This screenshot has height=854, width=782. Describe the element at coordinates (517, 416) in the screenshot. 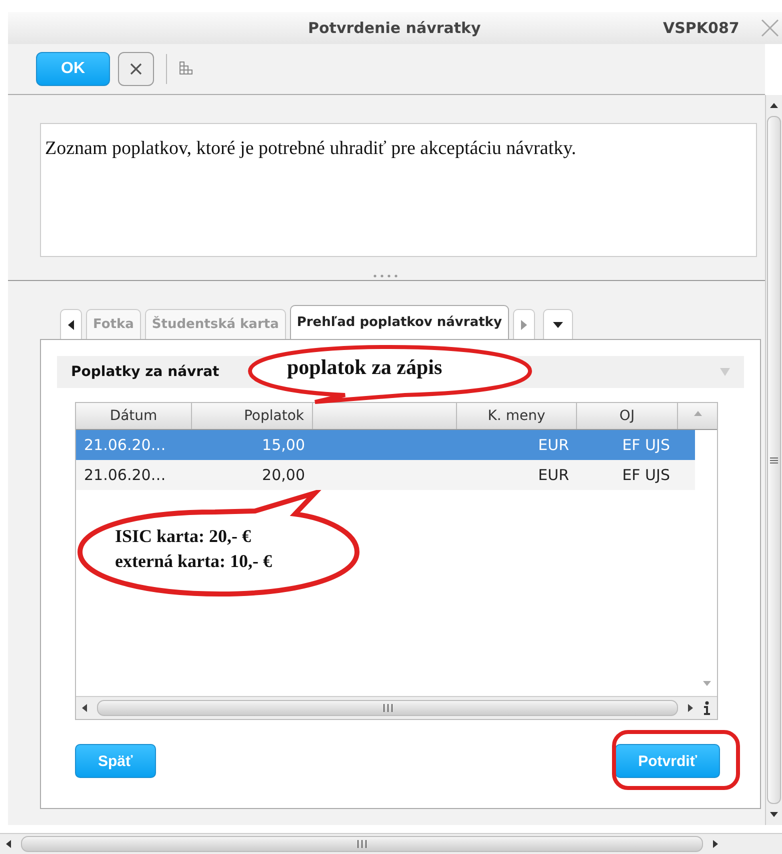

I see `column-header: K. meny` at that location.